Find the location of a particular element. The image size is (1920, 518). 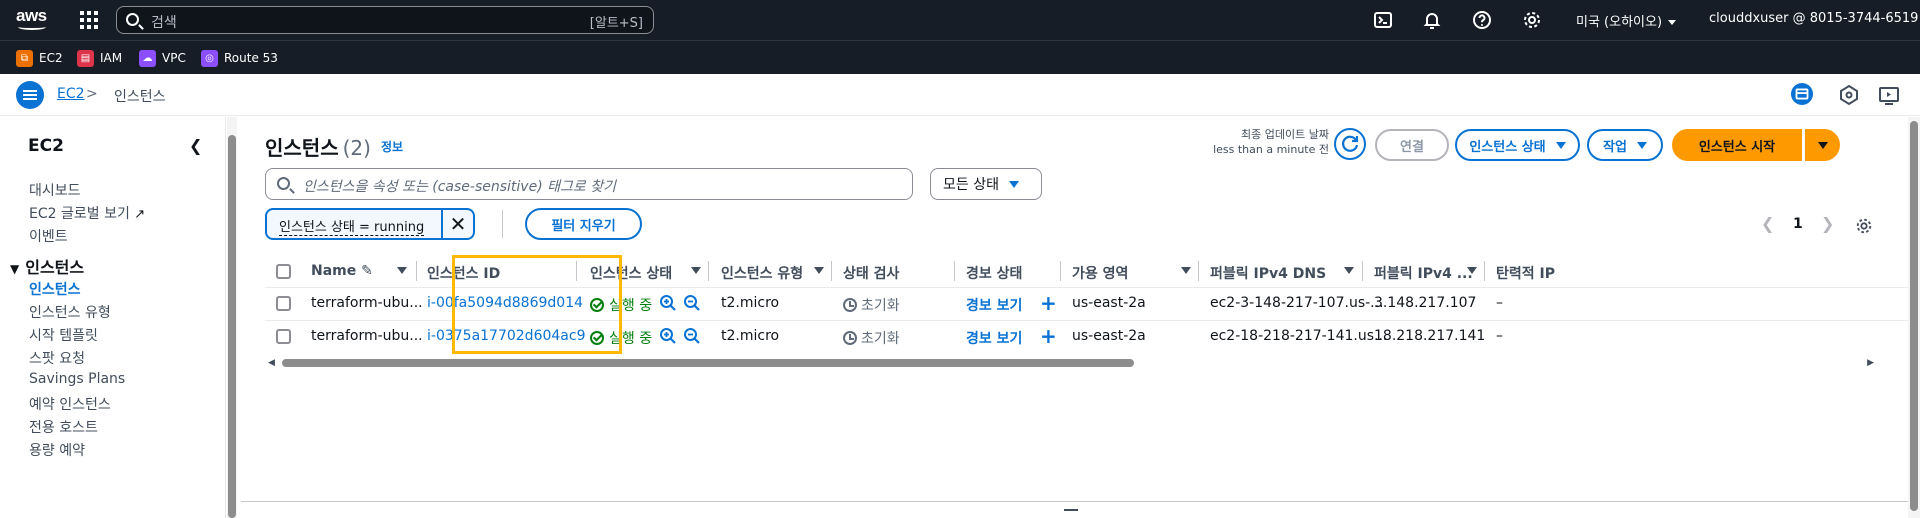

sidebar-item-launch-templates: 시작 템플릿 is located at coordinates (63, 335).